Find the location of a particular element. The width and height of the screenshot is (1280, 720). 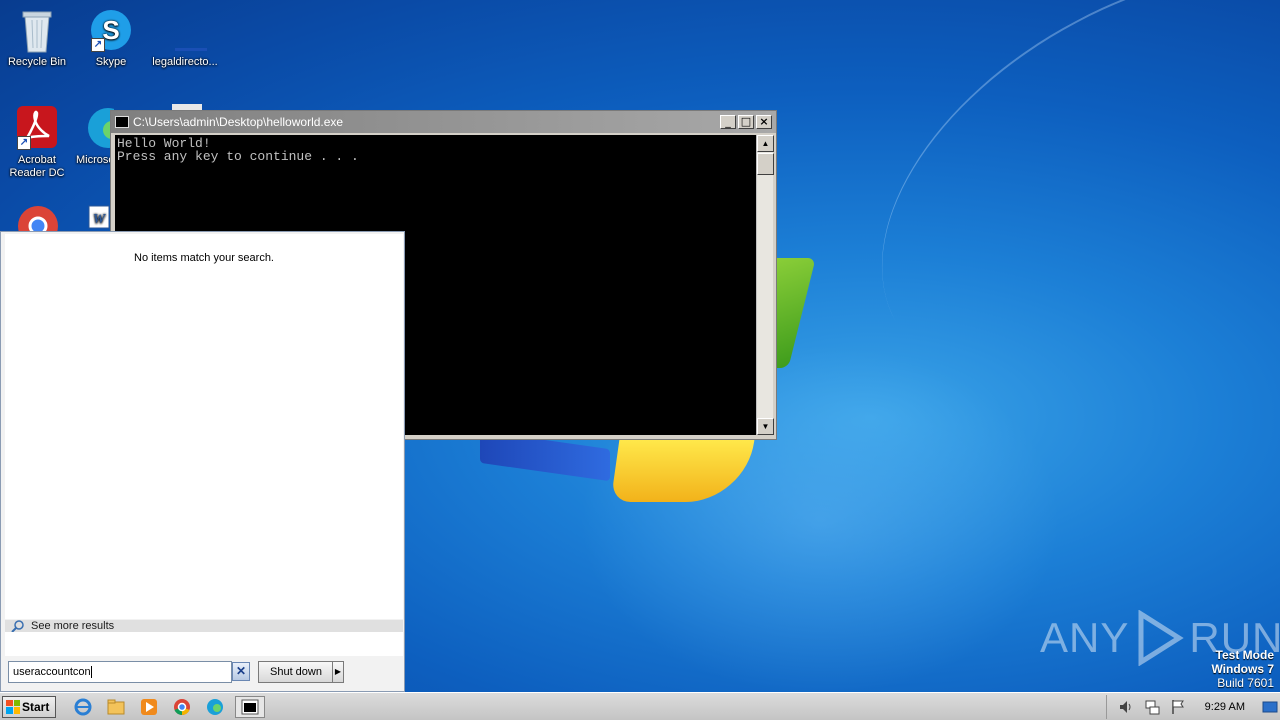

network-icon is located at coordinates (1152, 707).